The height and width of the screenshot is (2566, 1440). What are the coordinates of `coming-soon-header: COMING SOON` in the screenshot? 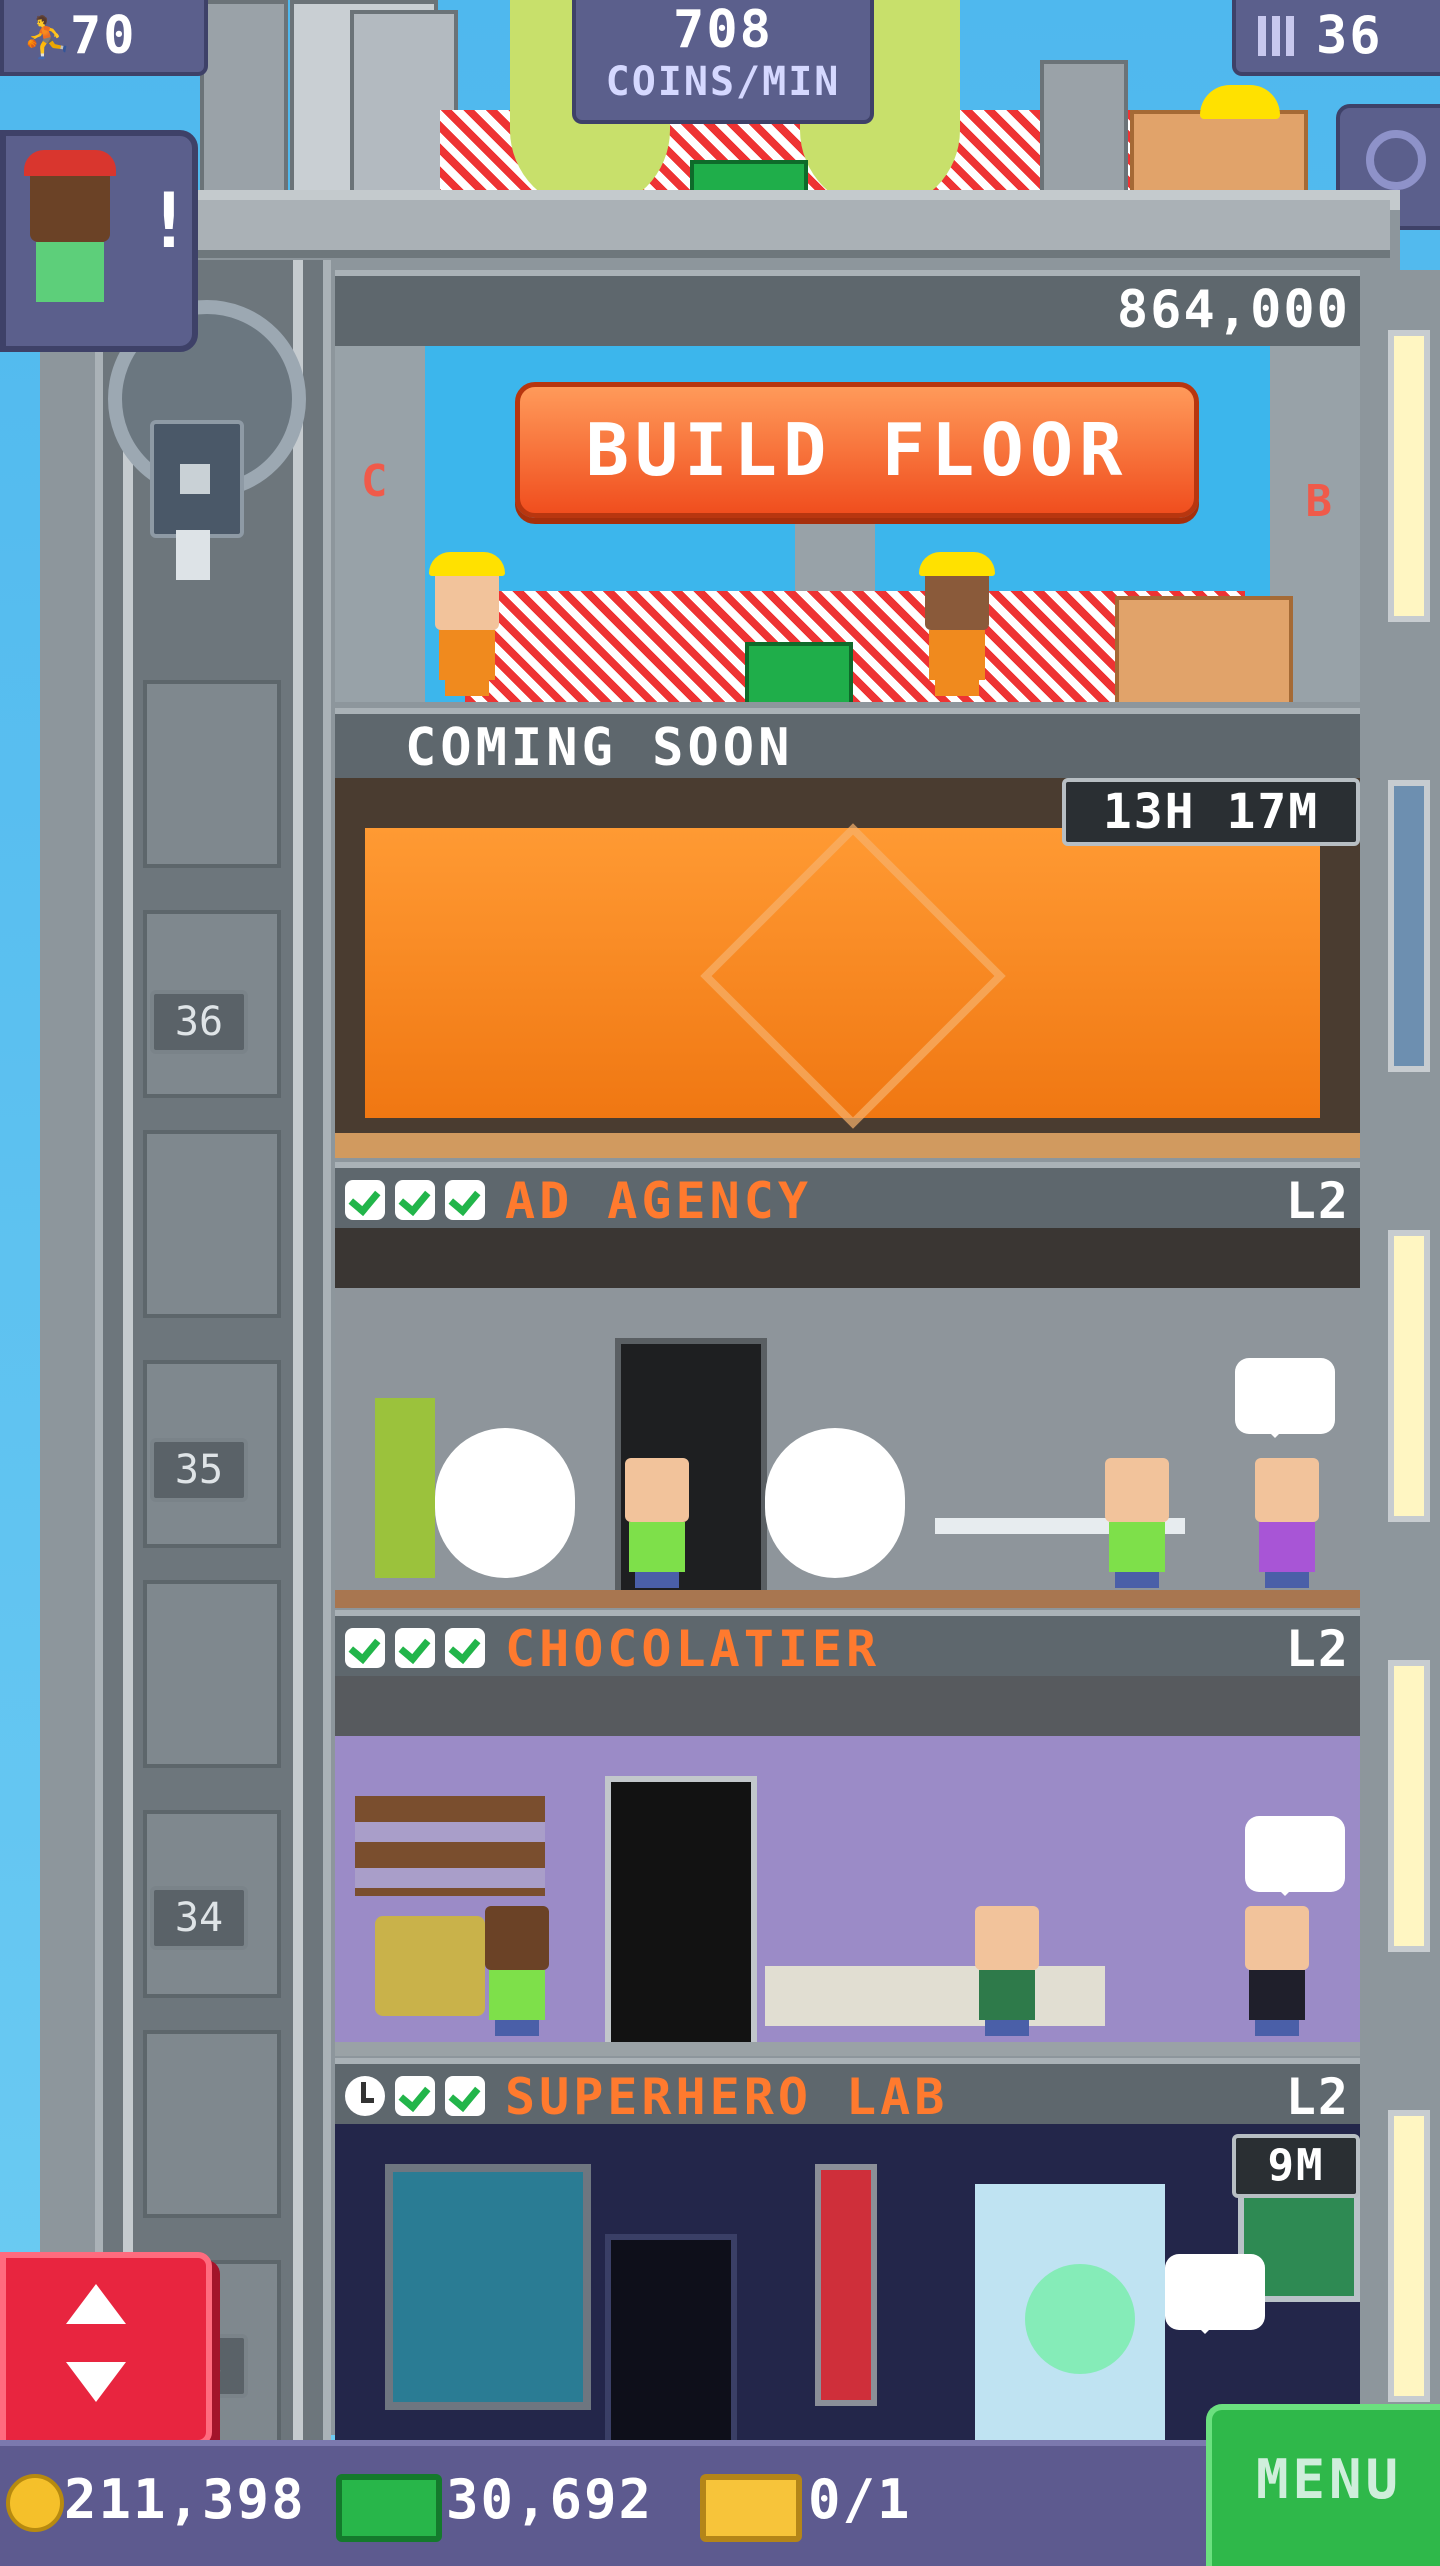 It's located at (847, 746).